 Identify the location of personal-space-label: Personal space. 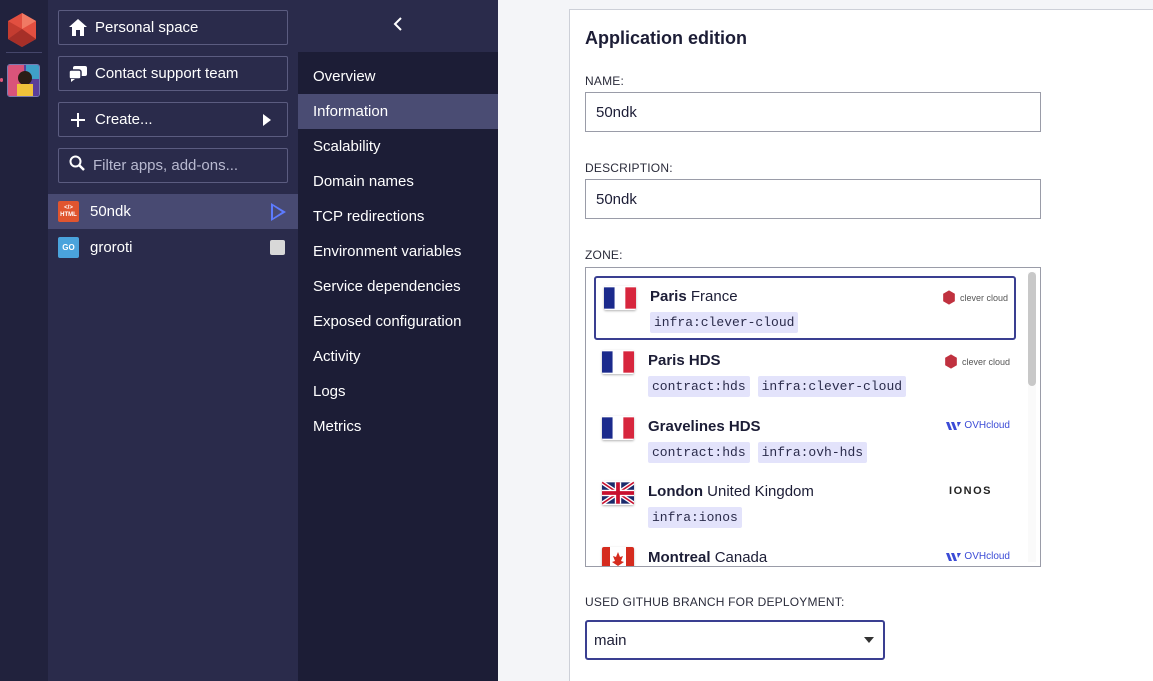
(147, 27).